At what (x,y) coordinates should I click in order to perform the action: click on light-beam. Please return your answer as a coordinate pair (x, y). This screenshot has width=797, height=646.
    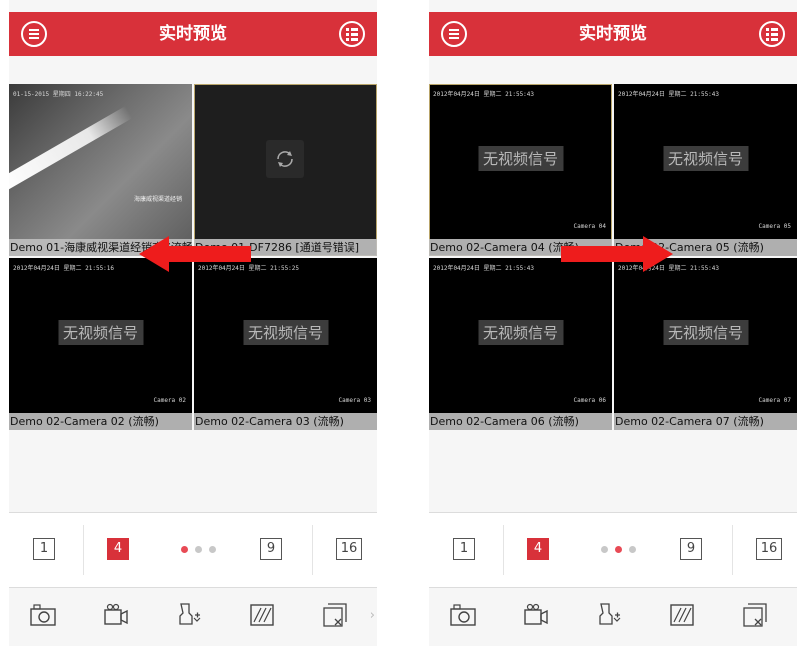
    Looking at the image, I should click on (71, 149).